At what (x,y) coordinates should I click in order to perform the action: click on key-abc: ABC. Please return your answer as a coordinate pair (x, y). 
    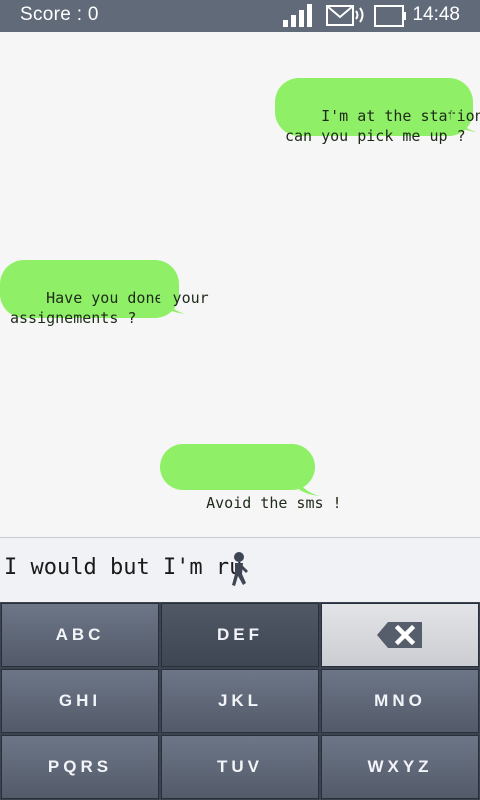
    Looking at the image, I should click on (80, 635).